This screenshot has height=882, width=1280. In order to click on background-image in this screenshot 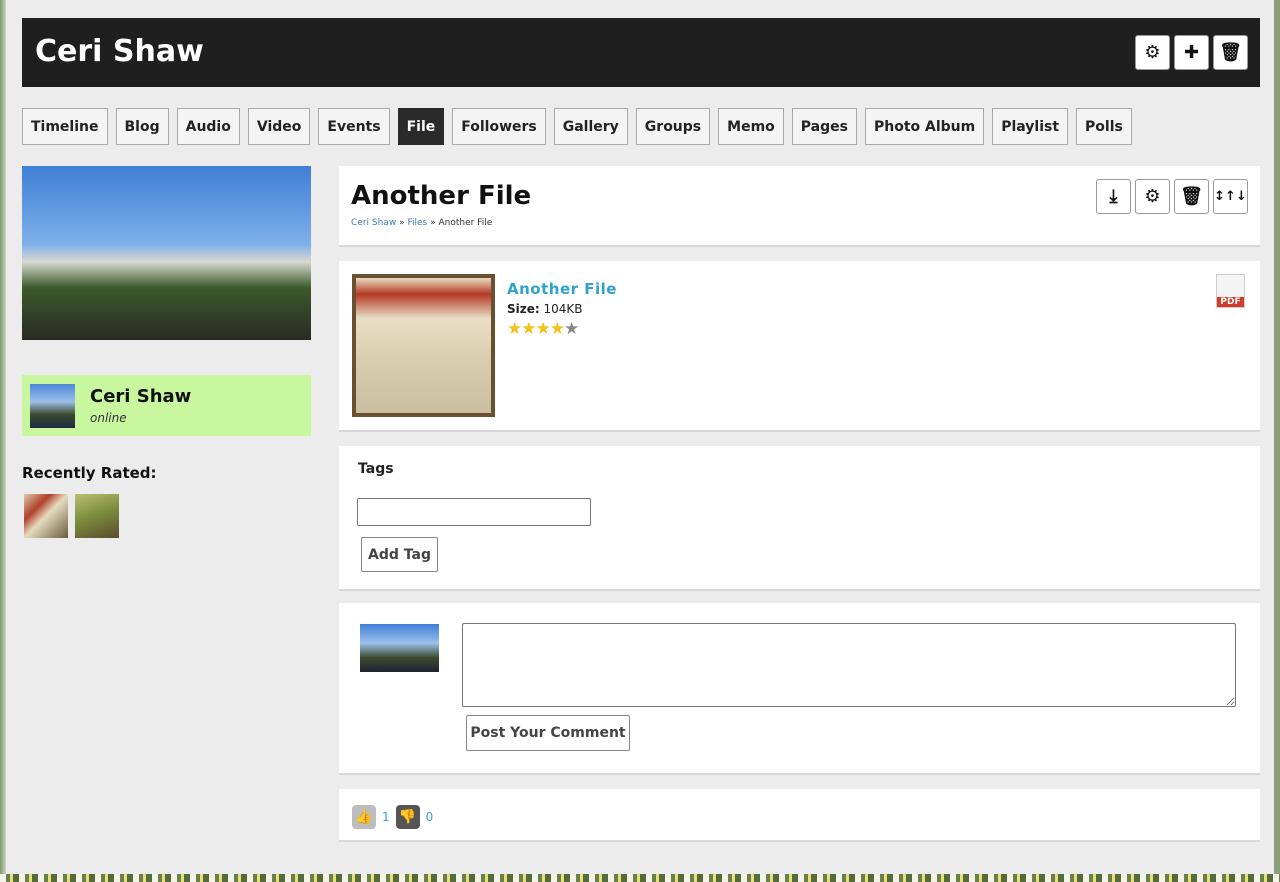, I will do `click(640, 878)`.